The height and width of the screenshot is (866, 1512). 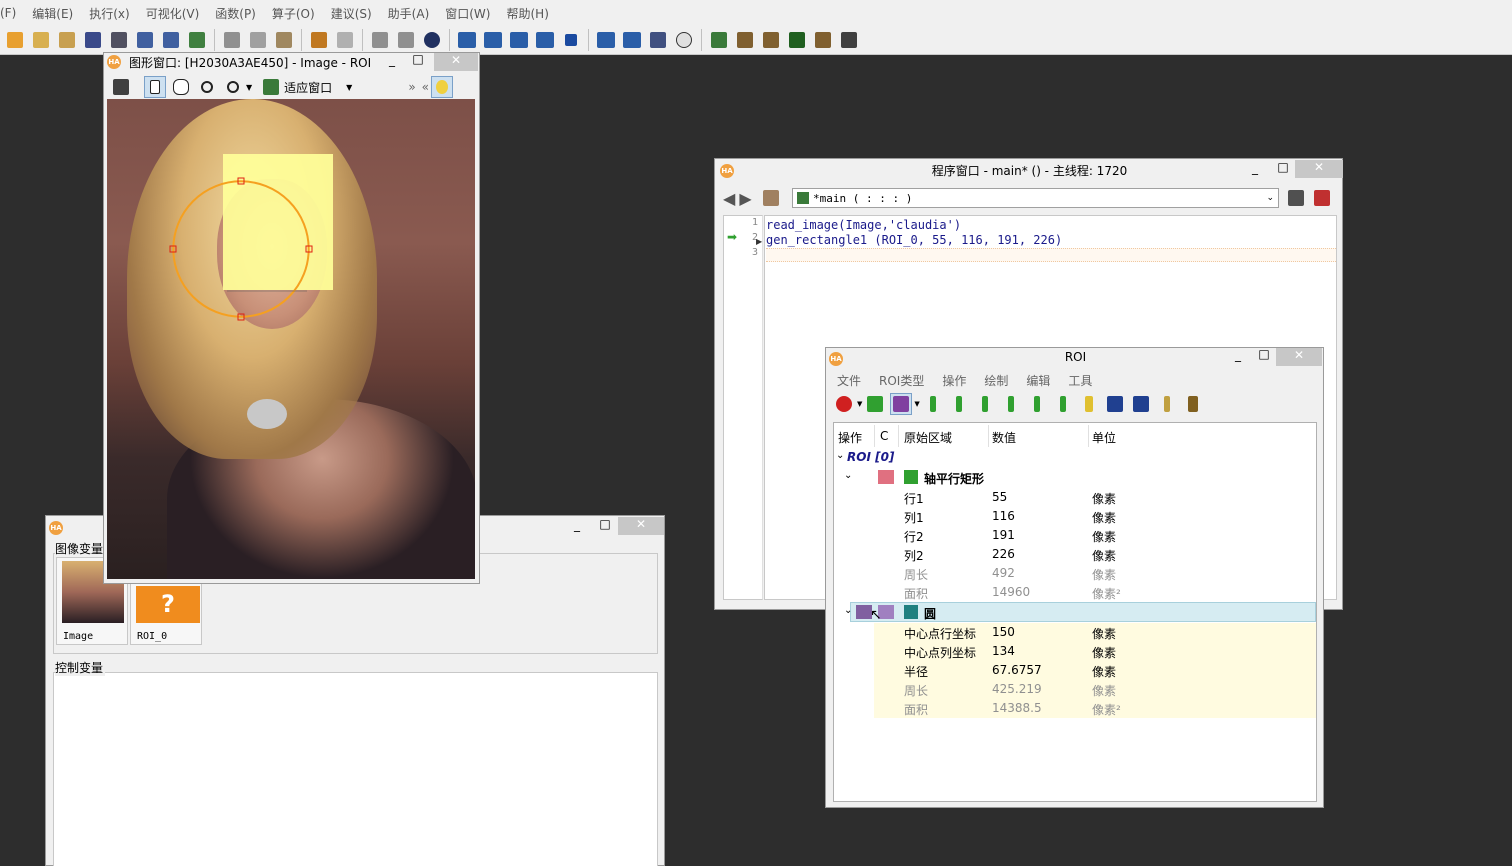 I want to click on roi-lock-icon, so click(x=1115, y=404).